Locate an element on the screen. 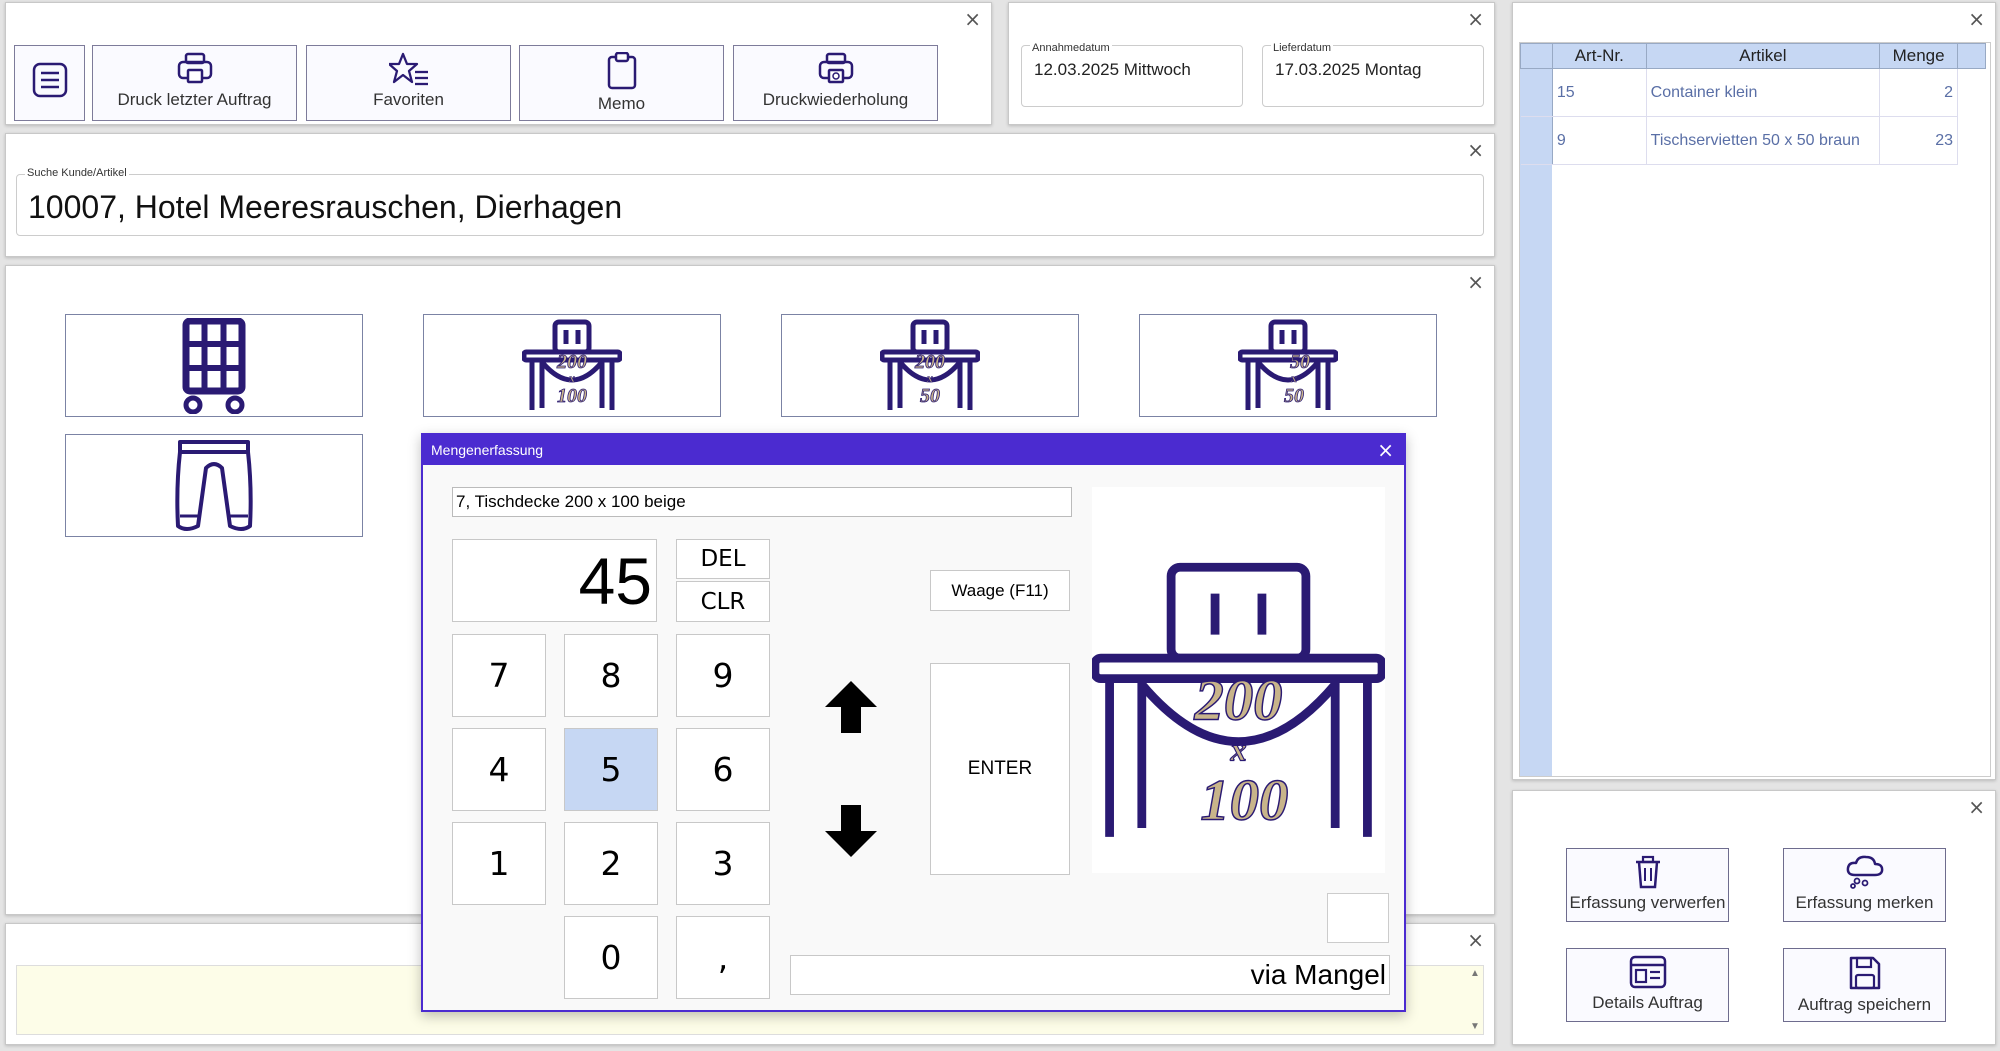 The image size is (2000, 1051). key-label: 9 is located at coordinates (723, 675).